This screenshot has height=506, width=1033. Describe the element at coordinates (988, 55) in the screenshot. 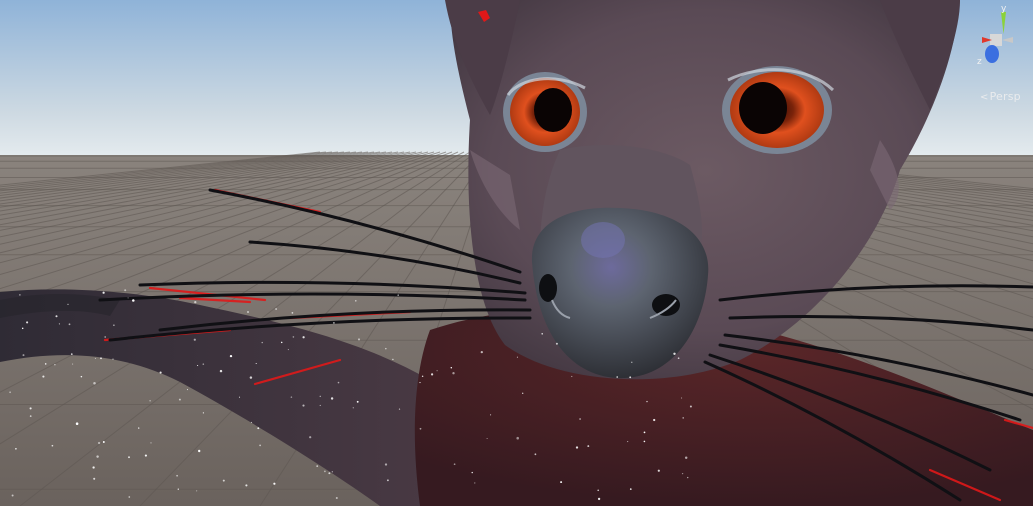

I see `gizmo-z-axis: z` at that location.